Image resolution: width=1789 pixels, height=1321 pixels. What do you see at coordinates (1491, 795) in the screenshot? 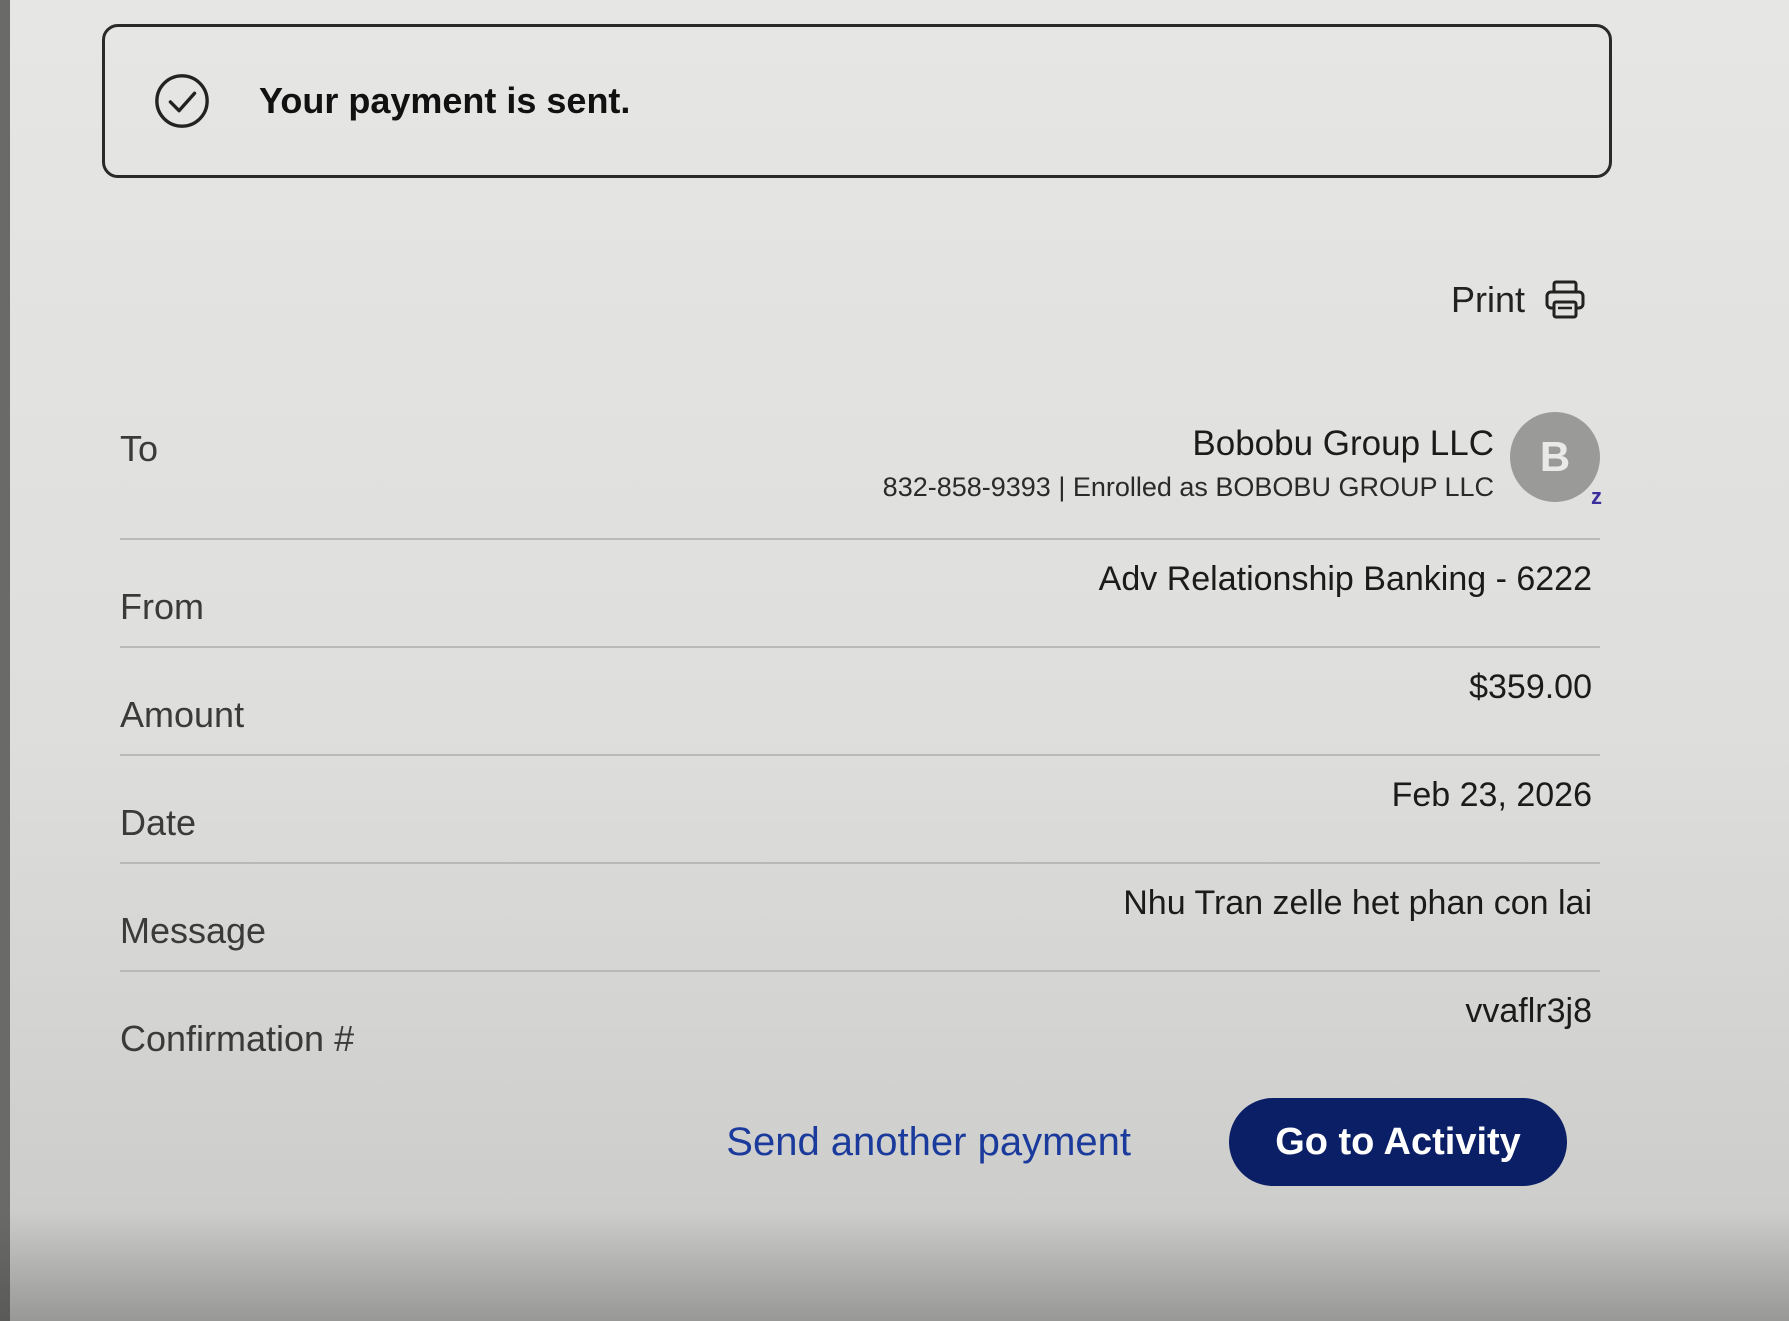
I see `date-value: Feb 23, 2026` at bounding box center [1491, 795].